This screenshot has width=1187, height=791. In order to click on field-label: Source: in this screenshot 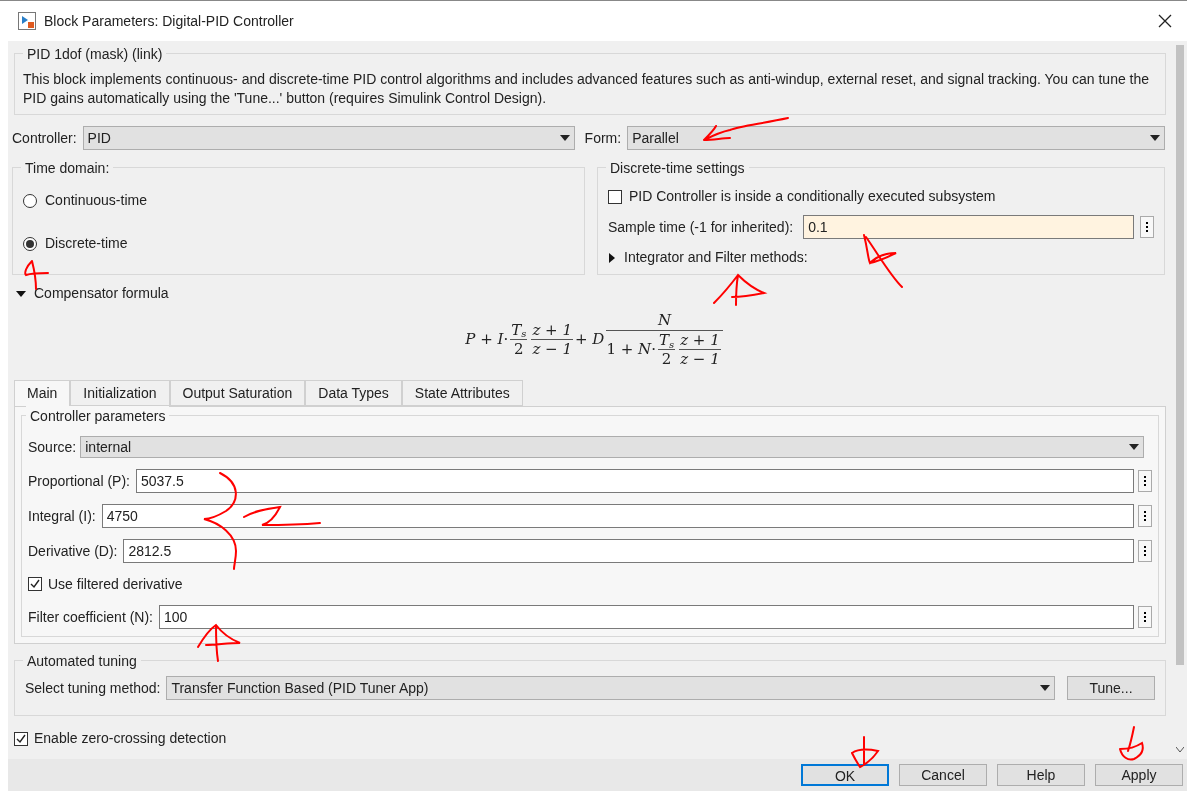, I will do `click(52, 447)`.